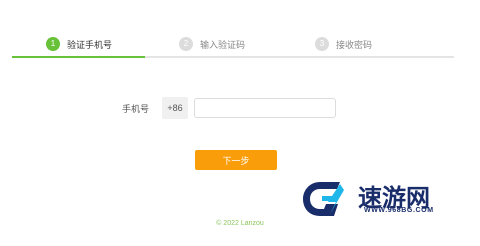 This screenshot has height=246, width=480. I want to click on steps-indicator: 1 验证手机号 2 输入验证码 3 接收密码, so click(233, 46).